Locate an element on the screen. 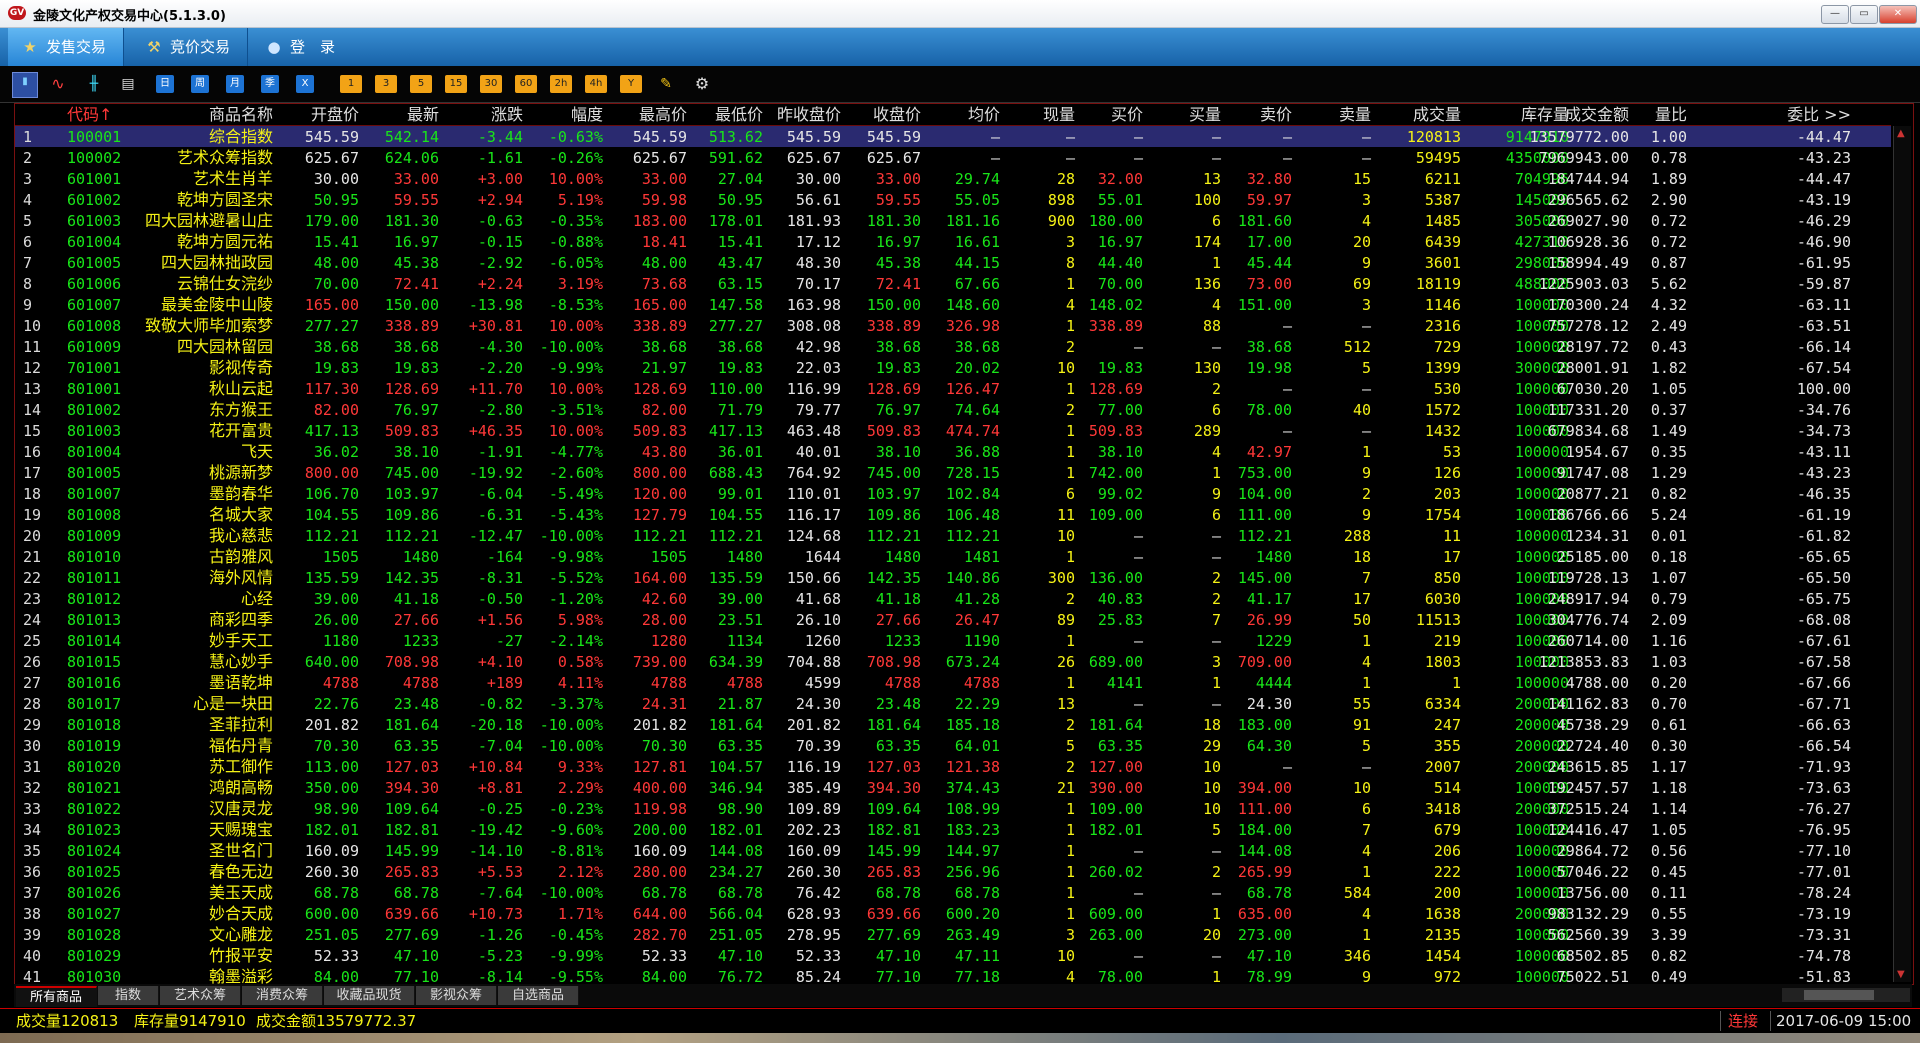 The width and height of the screenshot is (1920, 1043). header-low: 最低价 is located at coordinates (739, 115).